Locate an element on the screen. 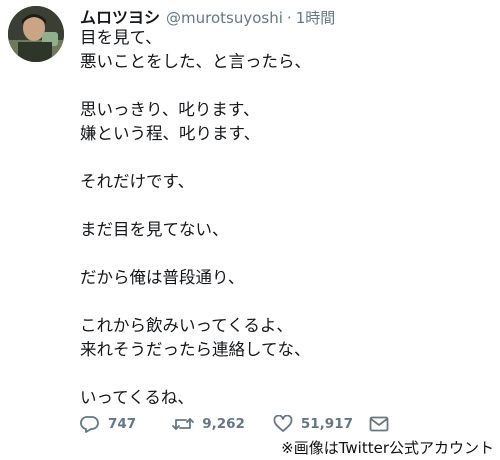 Image resolution: width=500 pixels, height=460 pixels. retweet-icon is located at coordinates (183, 424).